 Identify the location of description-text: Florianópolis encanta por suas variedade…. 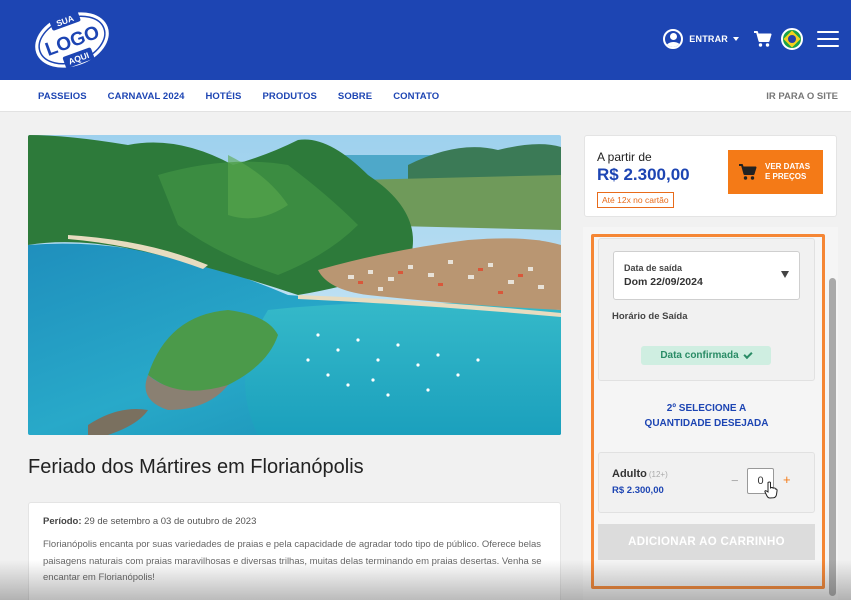
(292, 561).